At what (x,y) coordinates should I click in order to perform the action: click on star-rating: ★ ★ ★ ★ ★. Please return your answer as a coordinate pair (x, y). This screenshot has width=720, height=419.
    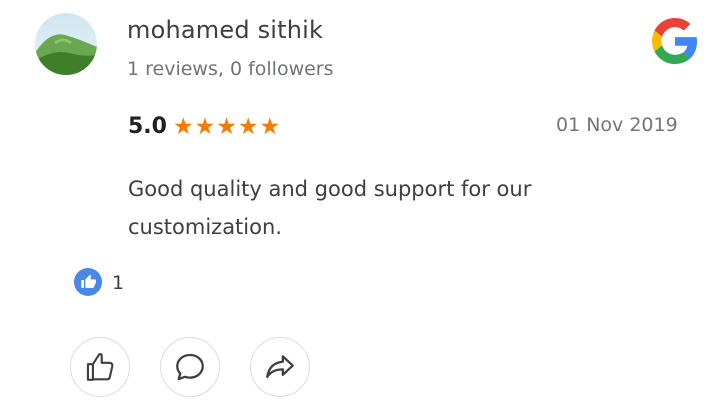
    Looking at the image, I should click on (226, 127).